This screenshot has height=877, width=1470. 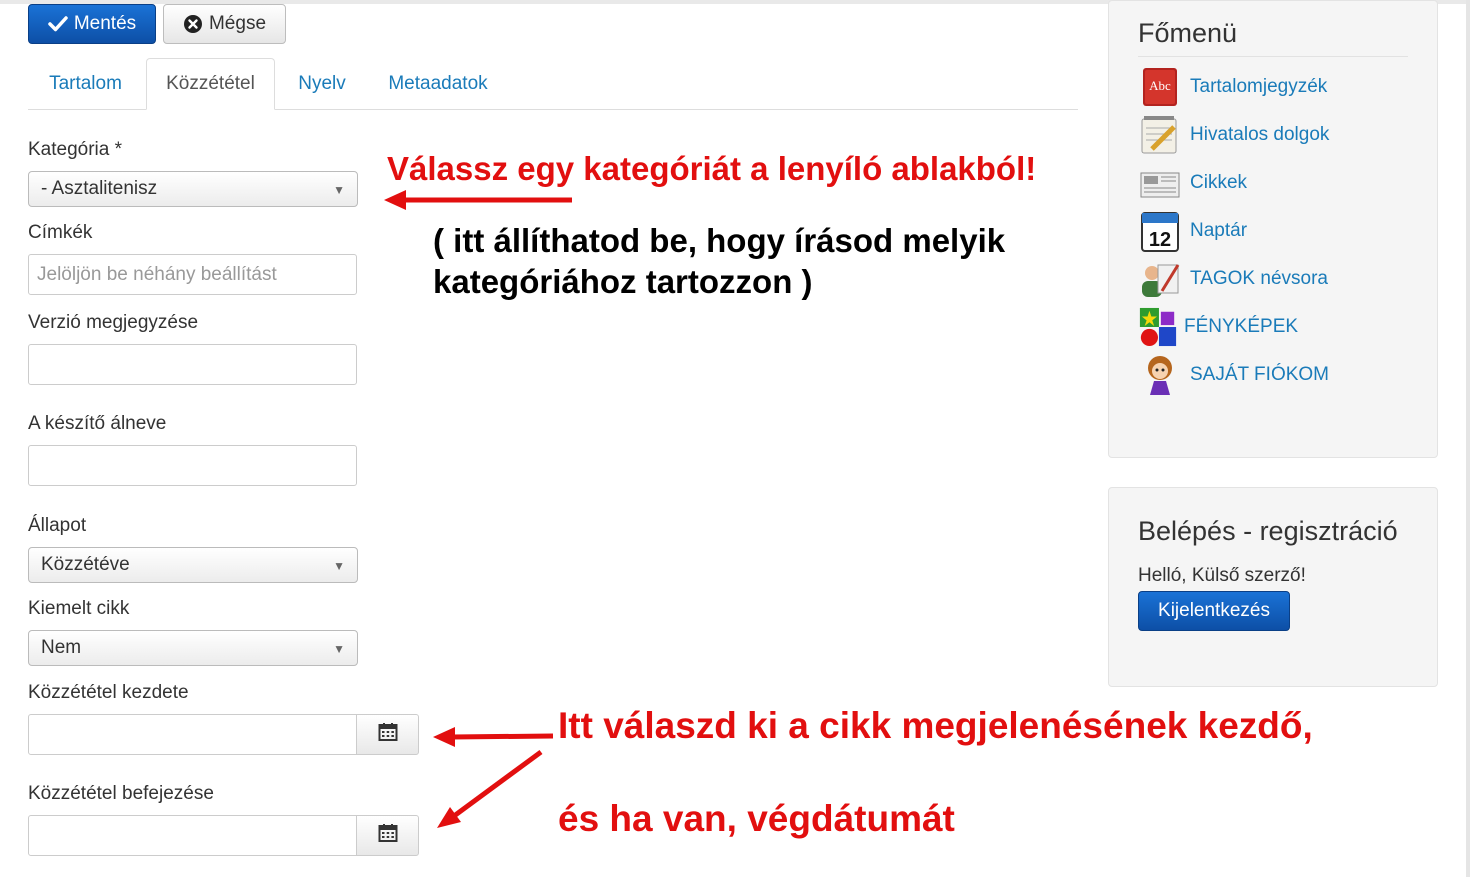 What do you see at coordinates (1259, 278) in the screenshot?
I see `menu-item-label: TAGOK névsora` at bounding box center [1259, 278].